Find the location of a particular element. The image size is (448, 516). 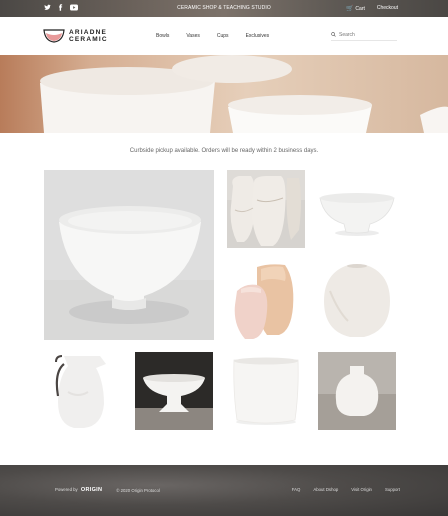

product-tall-stone-vases is located at coordinates (266, 209).